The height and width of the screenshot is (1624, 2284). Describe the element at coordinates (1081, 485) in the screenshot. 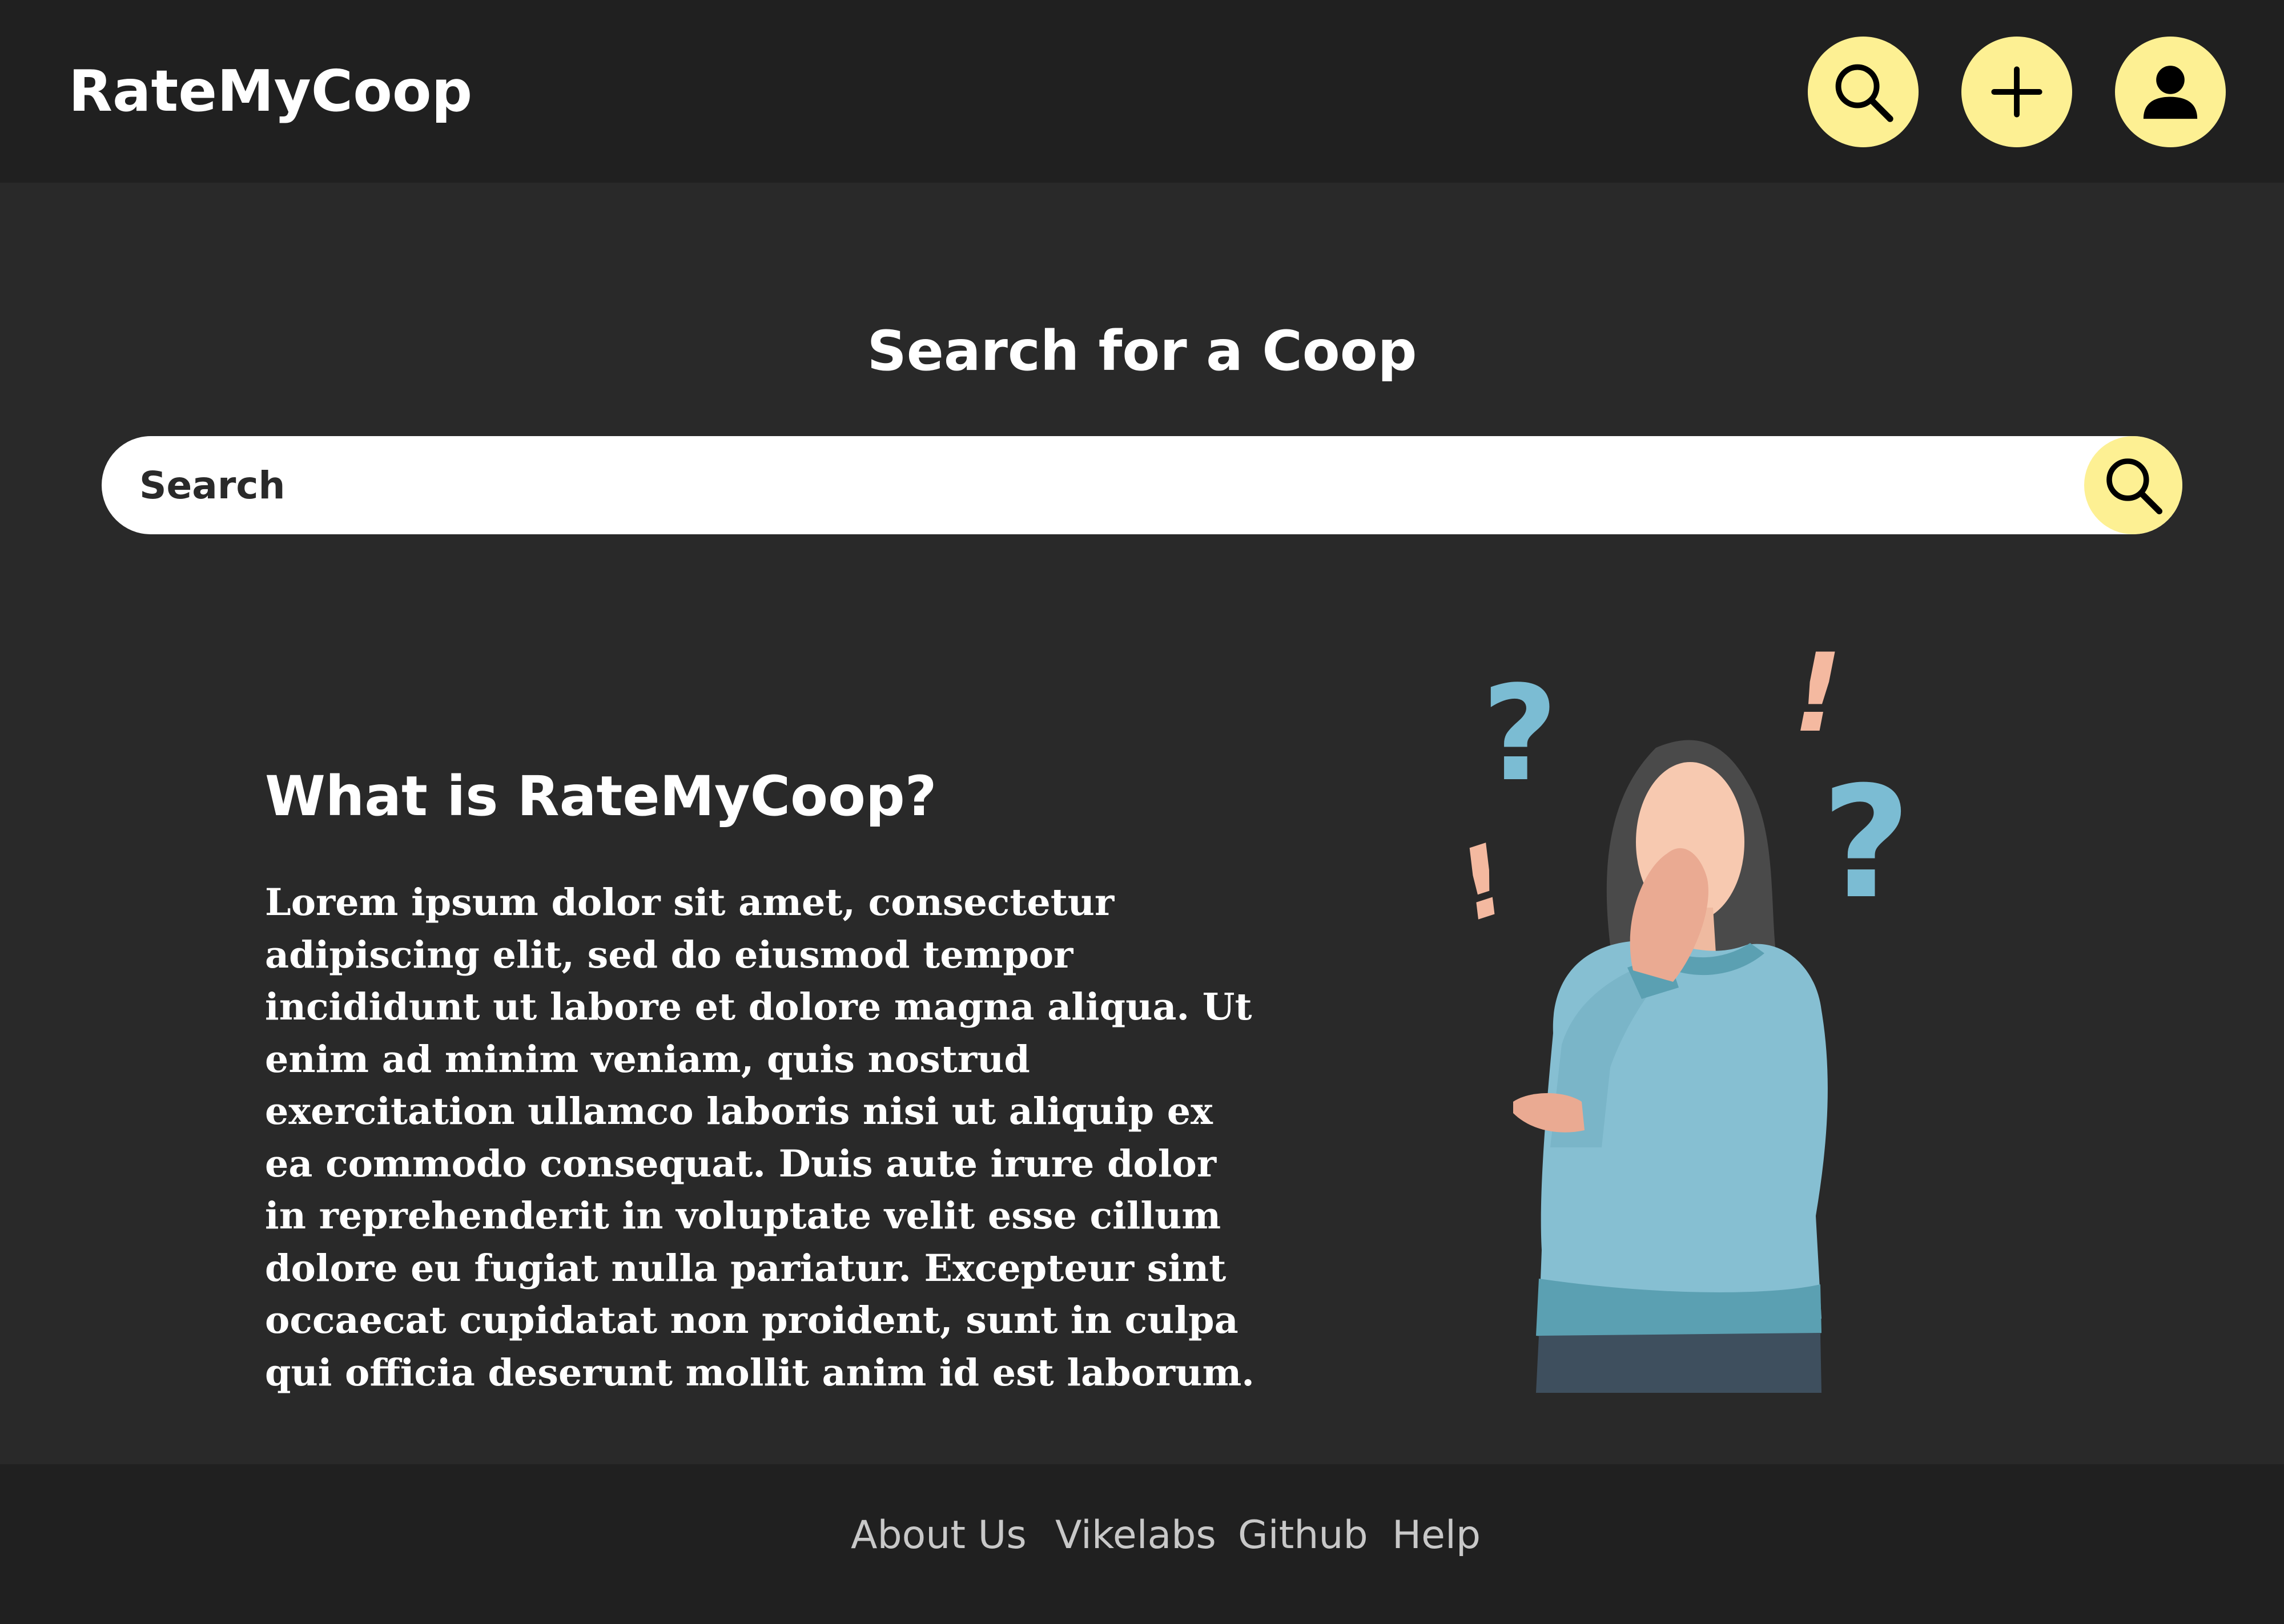

I see `search-input` at that location.